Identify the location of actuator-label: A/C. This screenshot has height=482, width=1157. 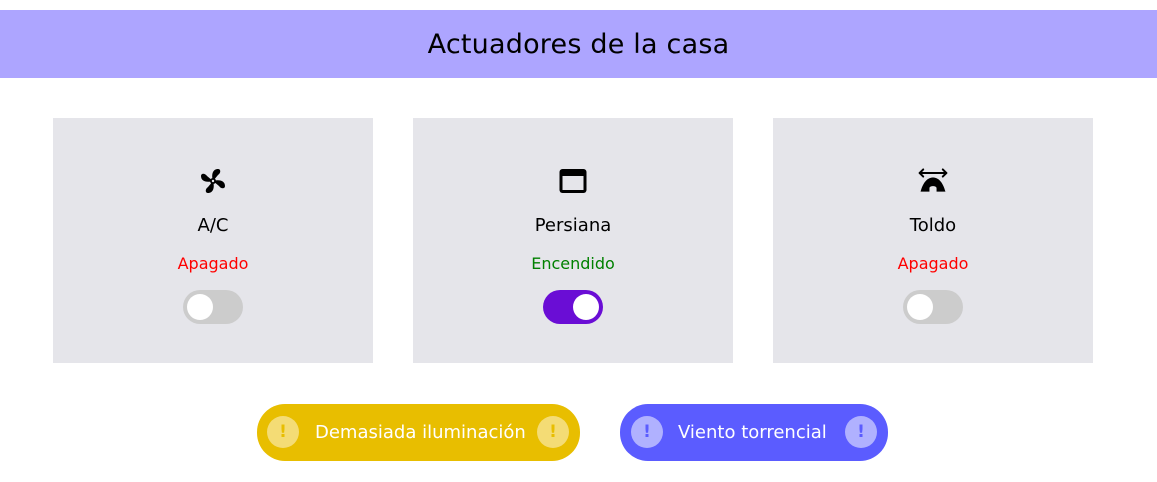
(213, 225).